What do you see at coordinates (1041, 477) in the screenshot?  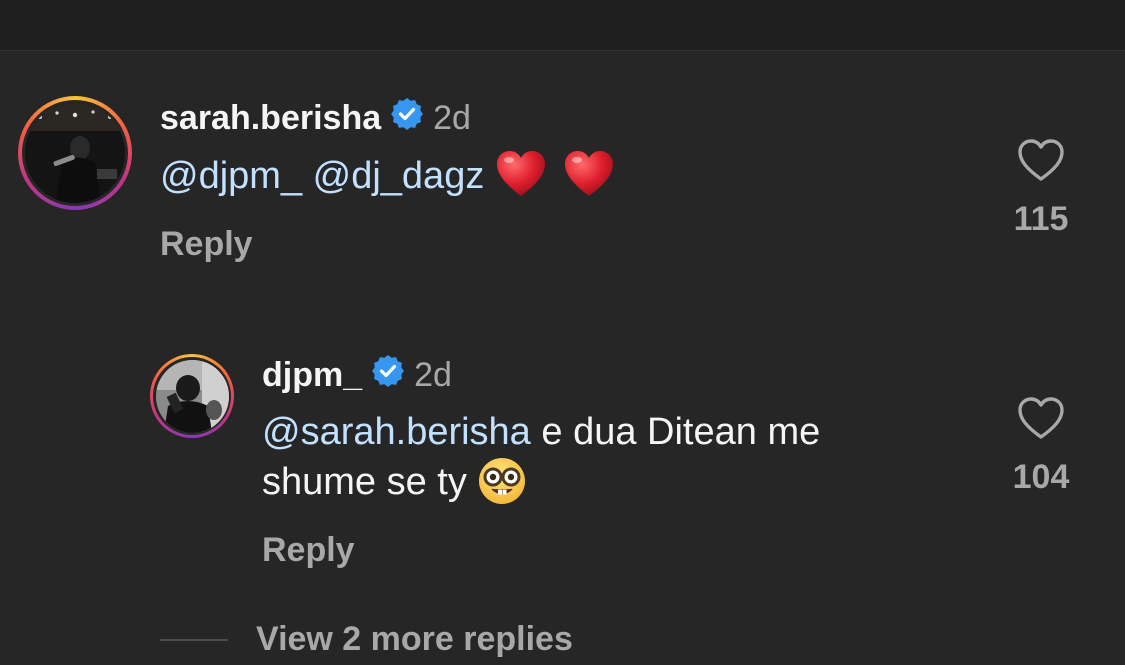 I see `like-count: 104` at bounding box center [1041, 477].